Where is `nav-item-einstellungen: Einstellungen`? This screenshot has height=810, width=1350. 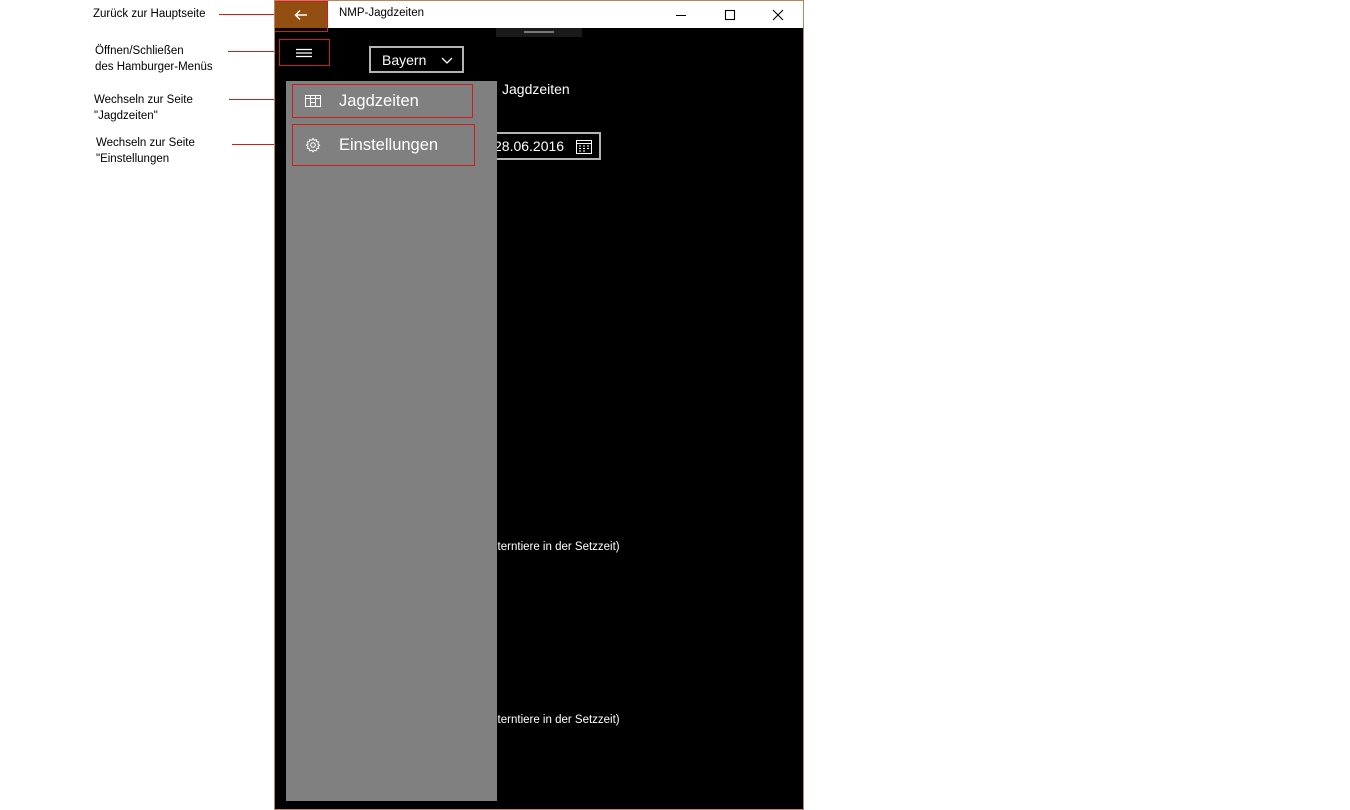 nav-item-einstellungen: Einstellungen is located at coordinates (383, 145).